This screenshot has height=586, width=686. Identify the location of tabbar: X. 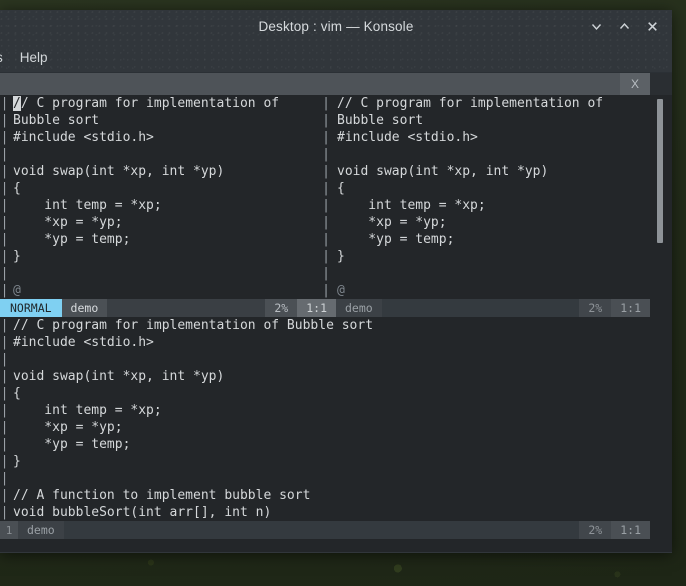
(336, 84).